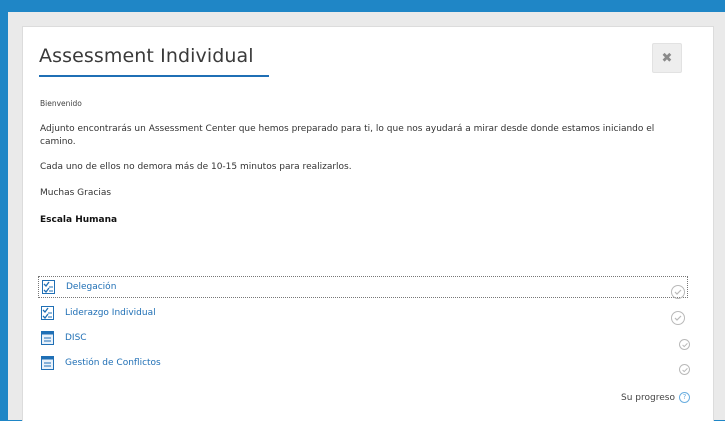  Describe the element at coordinates (76, 338) in the screenshot. I see `activity-label: DISC` at that location.